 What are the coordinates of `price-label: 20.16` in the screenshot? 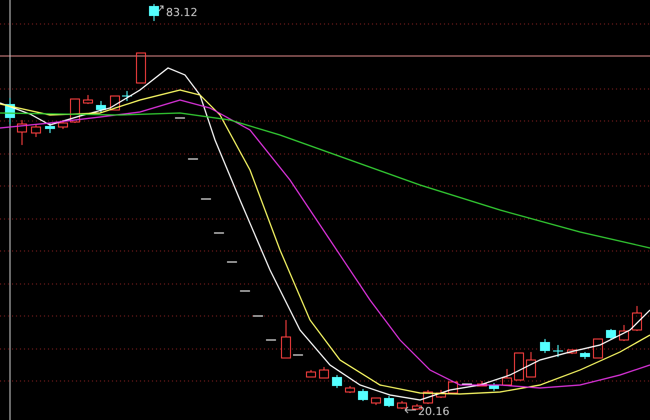 It's located at (434, 411).